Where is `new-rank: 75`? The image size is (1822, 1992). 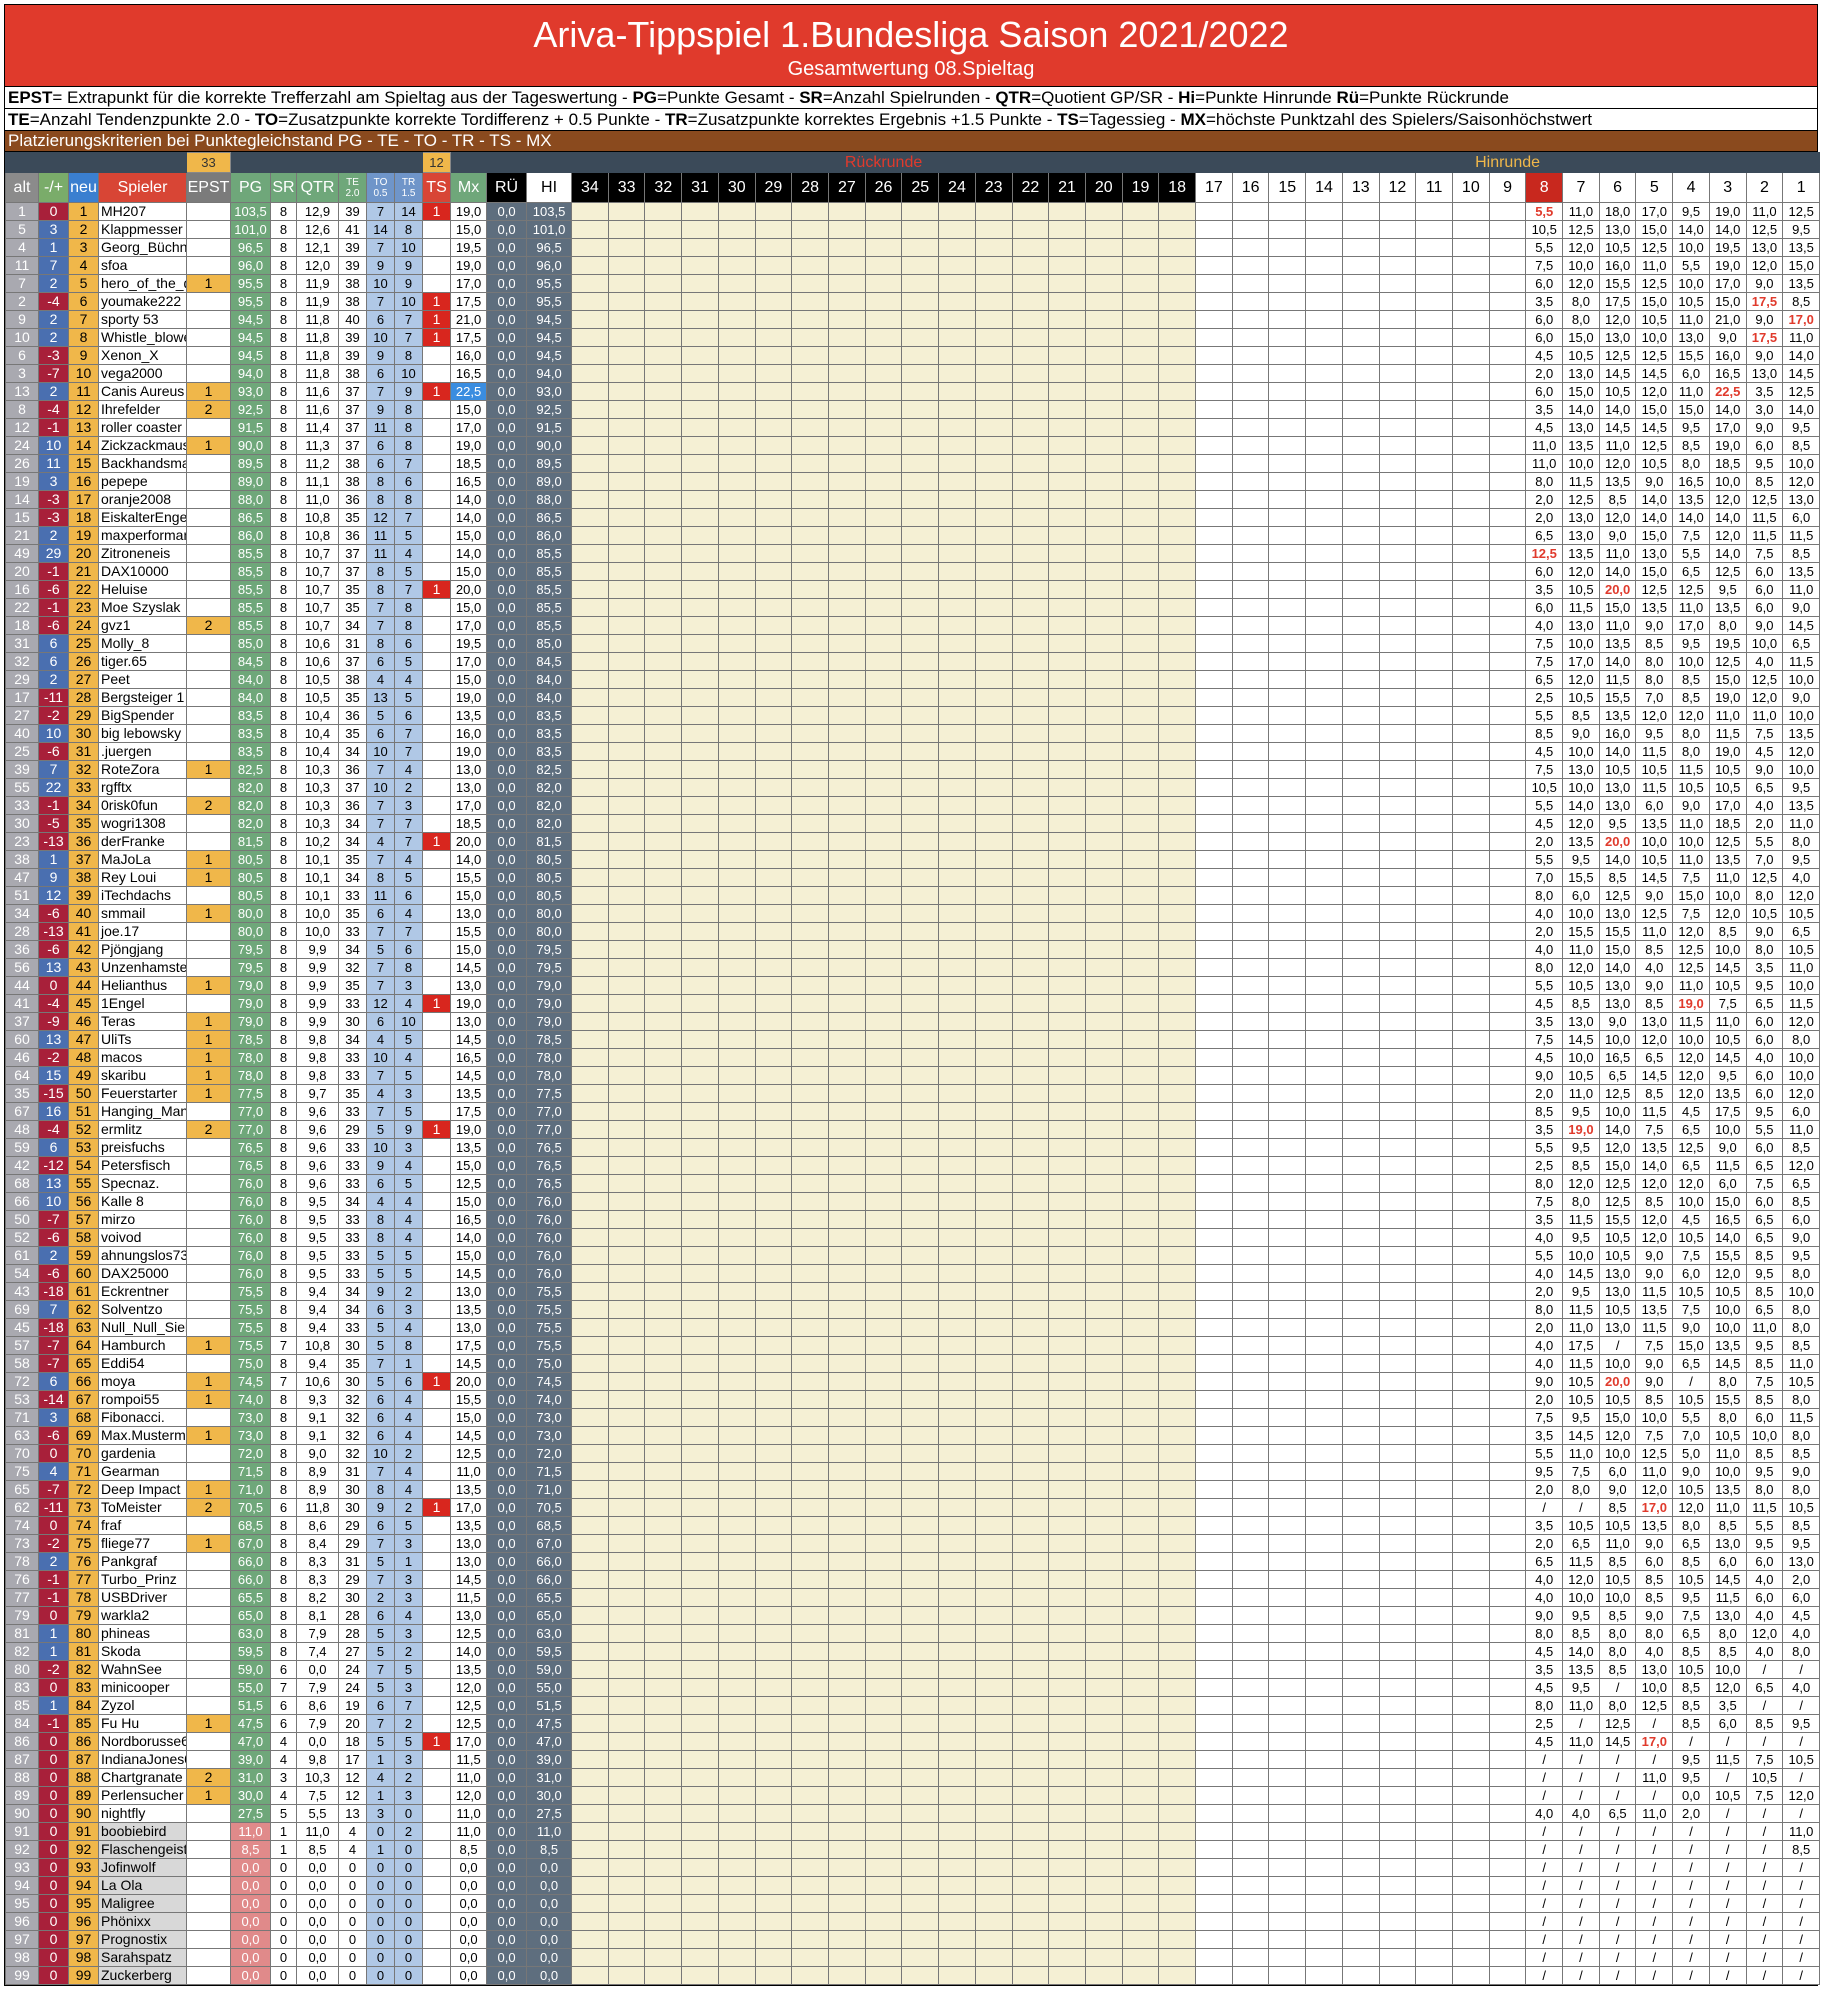 new-rank: 75 is located at coordinates (83, 1543).